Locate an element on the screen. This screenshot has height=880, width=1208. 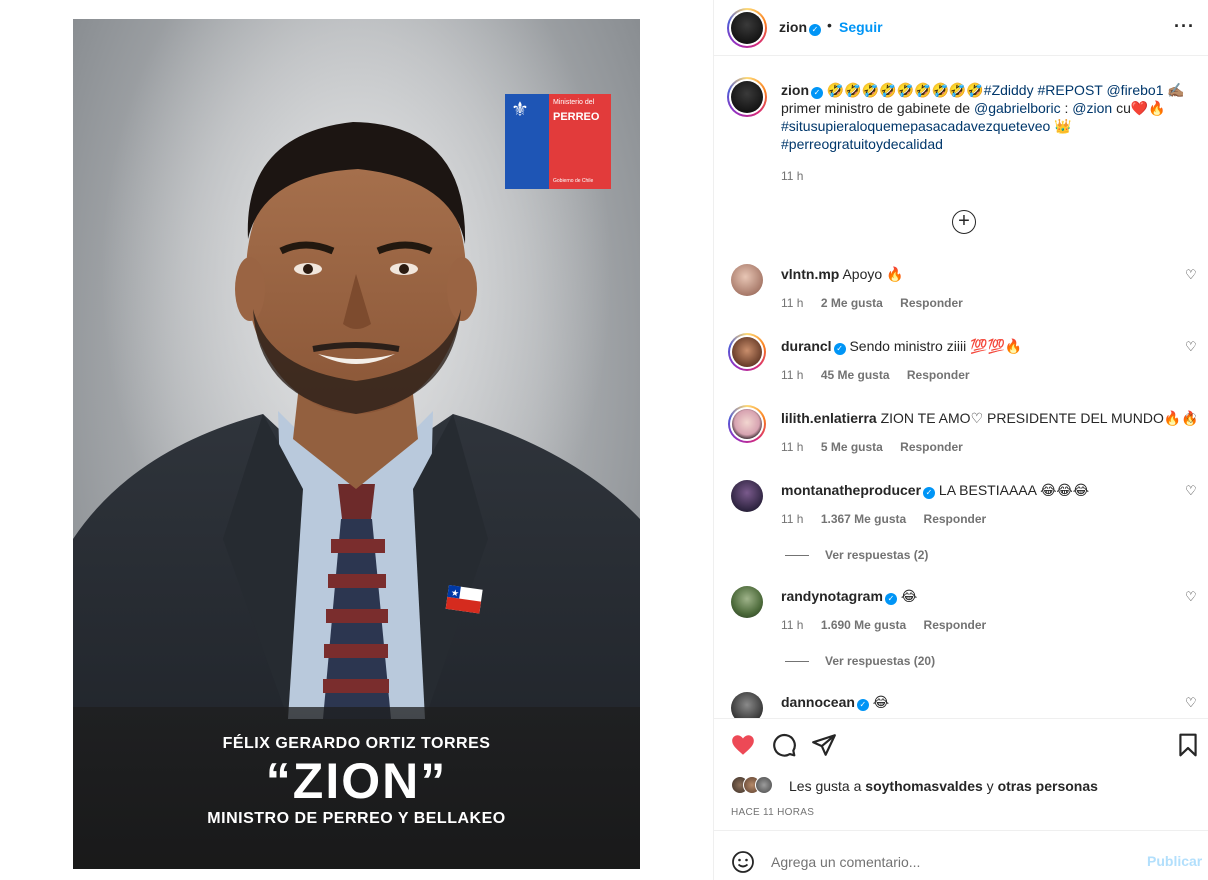
comment-likes: 1.367 Me gusta is located at coordinates (863, 519).